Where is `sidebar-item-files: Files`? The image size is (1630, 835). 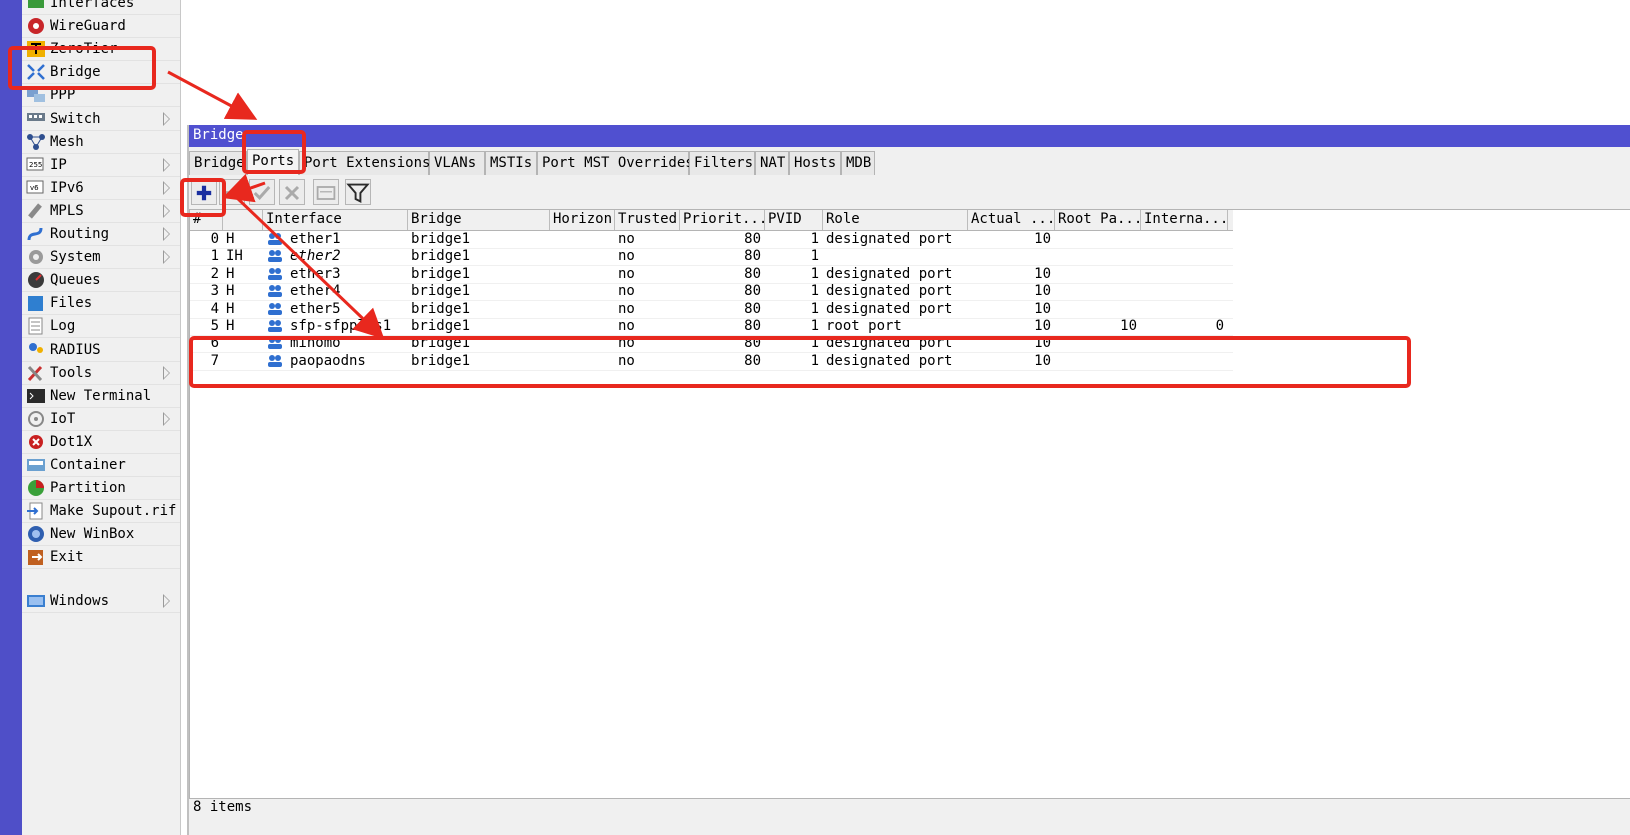 sidebar-item-files: Files is located at coordinates (101, 304).